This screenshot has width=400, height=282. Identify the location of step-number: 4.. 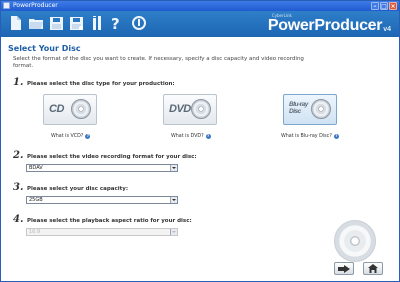
(18, 219).